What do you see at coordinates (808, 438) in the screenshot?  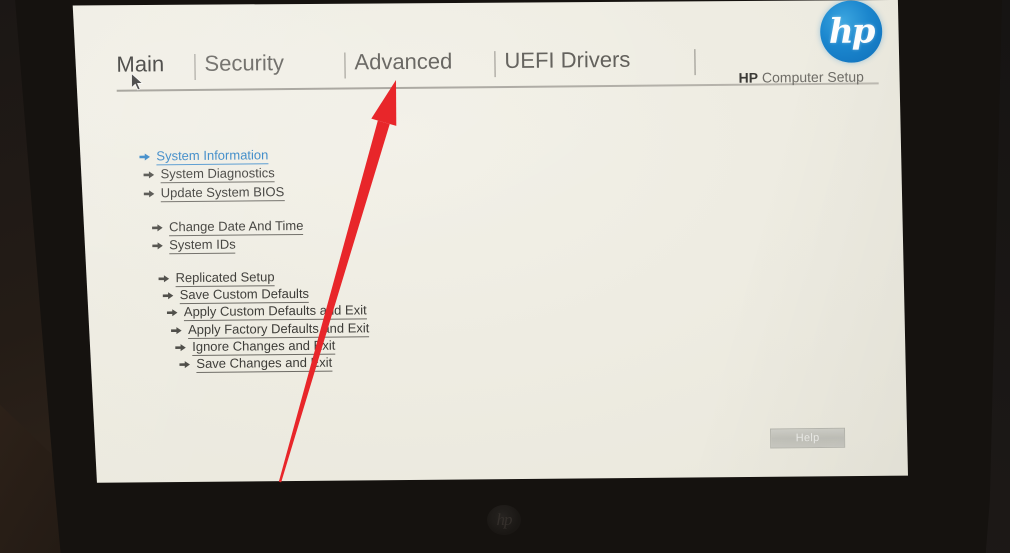 I see `help-button: Help` at bounding box center [808, 438].